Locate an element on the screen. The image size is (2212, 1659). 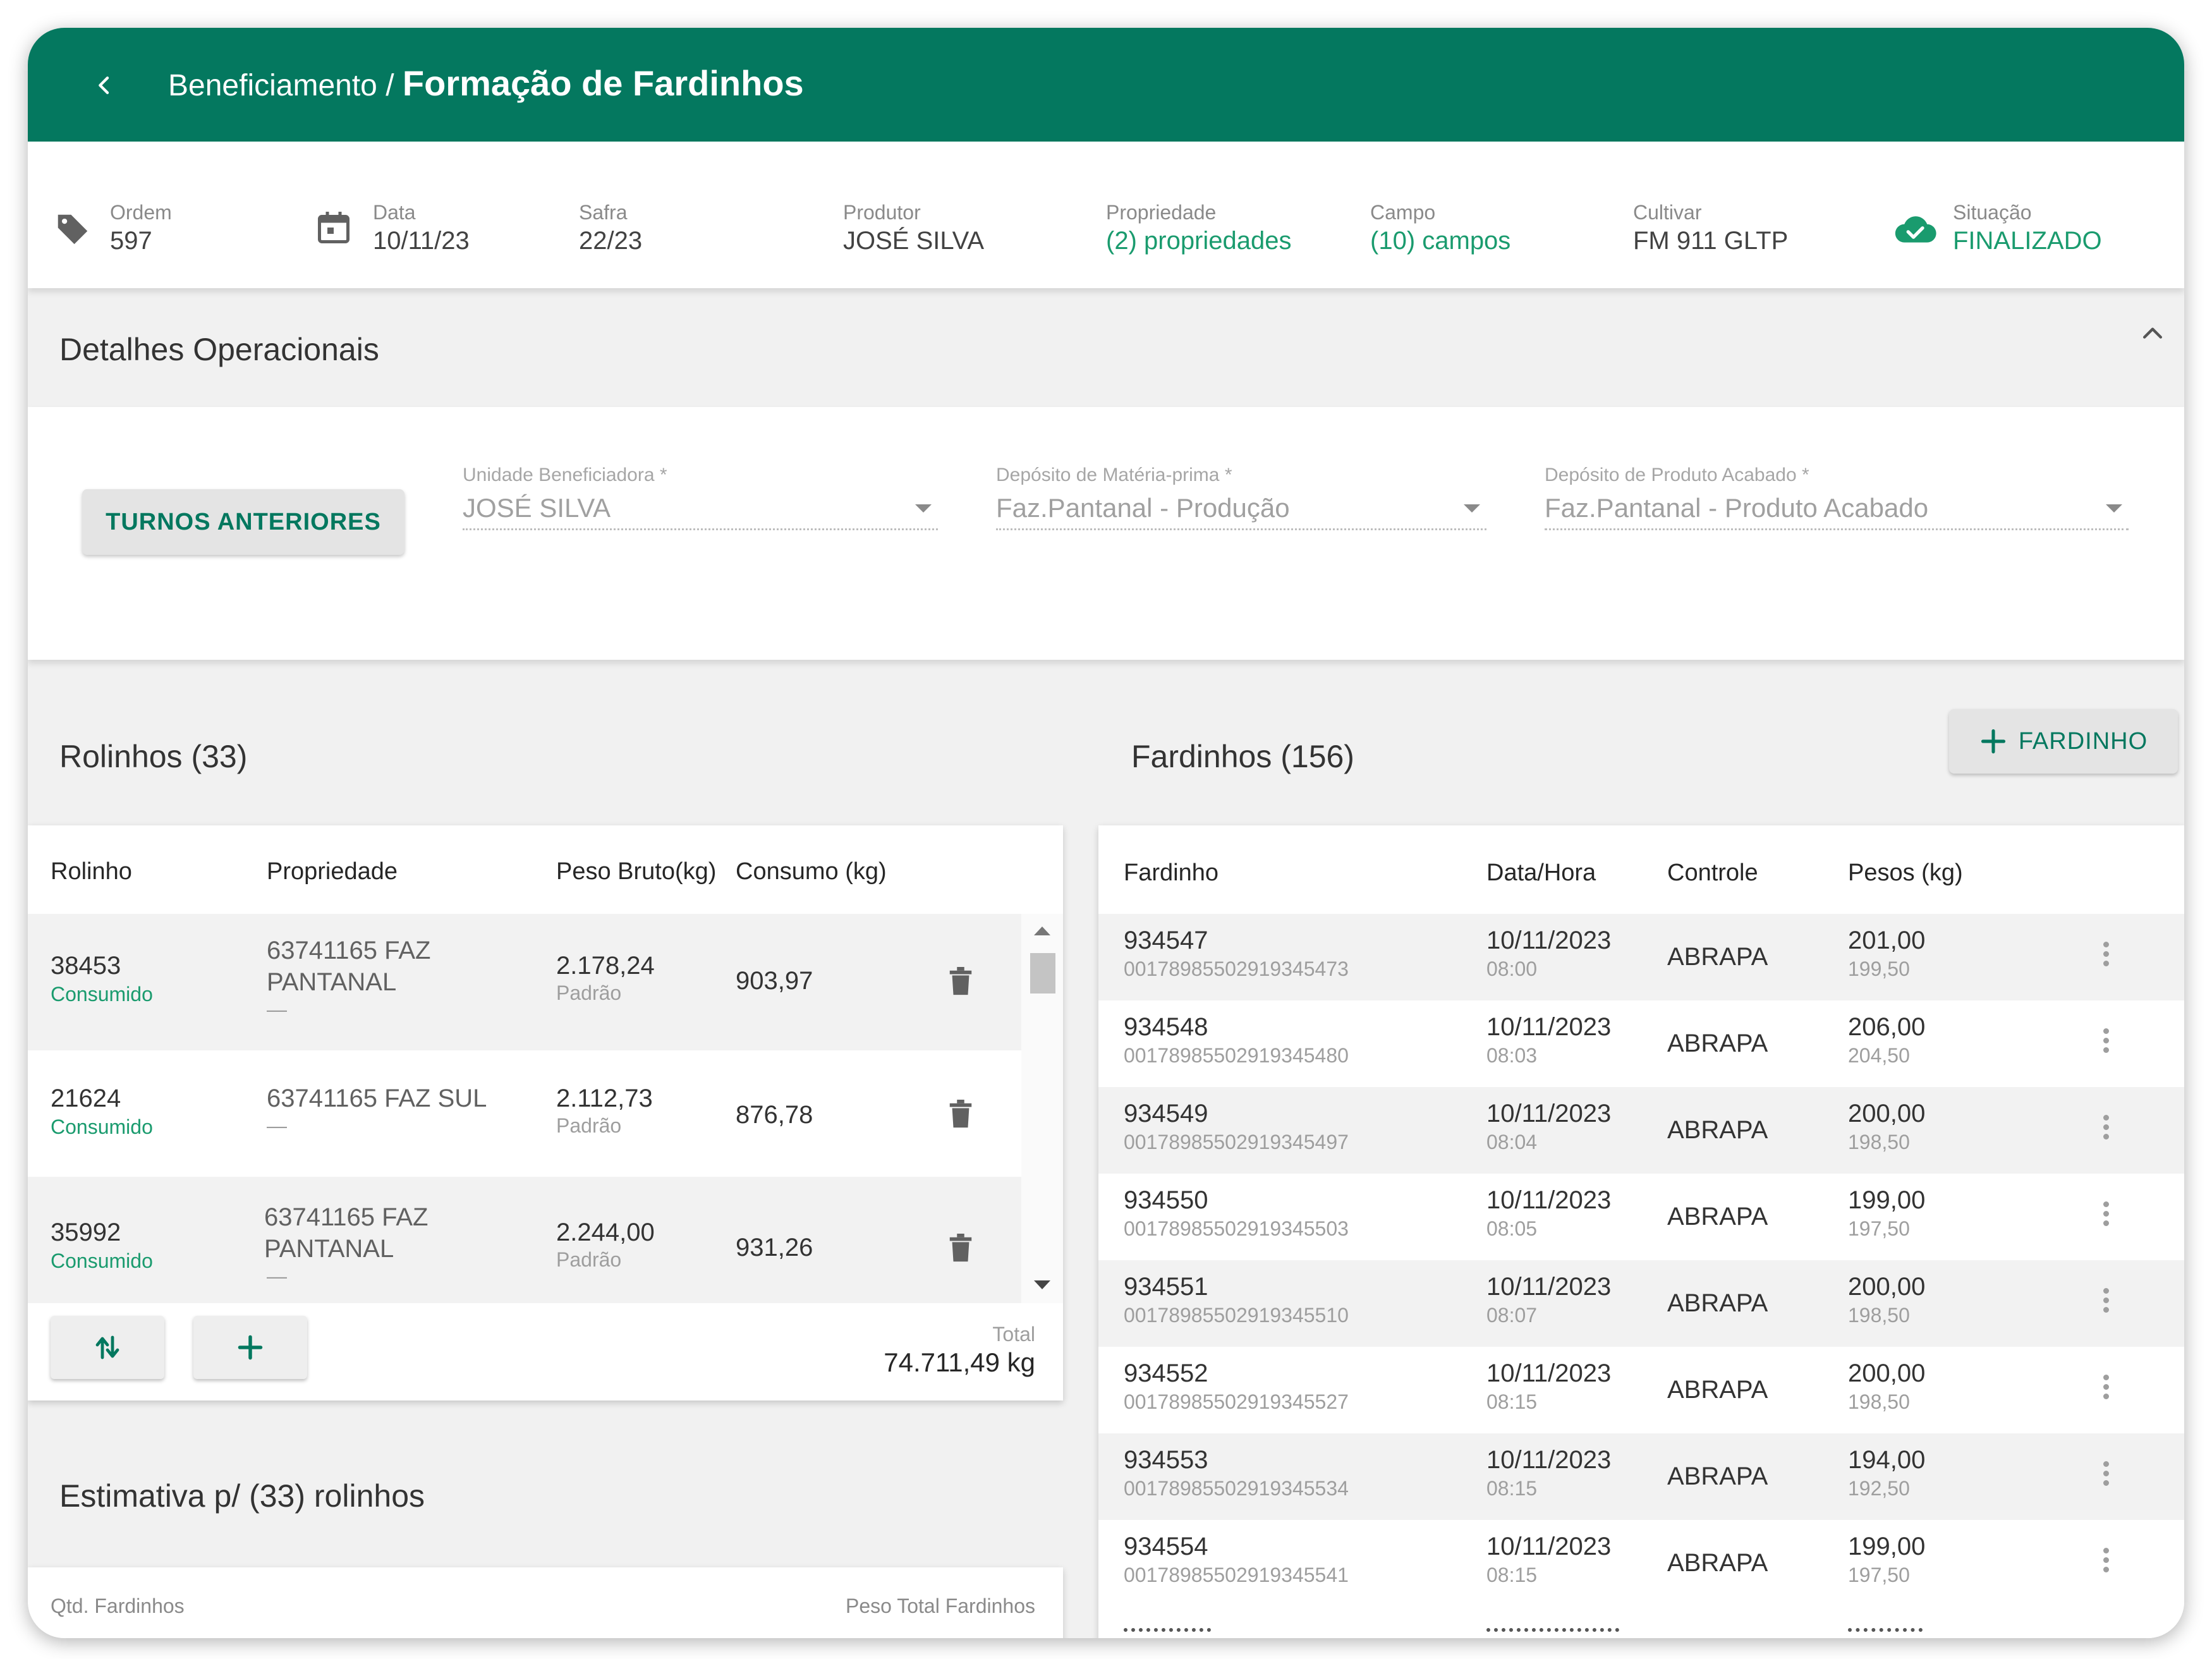
fardinho-time: 08:15 is located at coordinates (1512, 1488).